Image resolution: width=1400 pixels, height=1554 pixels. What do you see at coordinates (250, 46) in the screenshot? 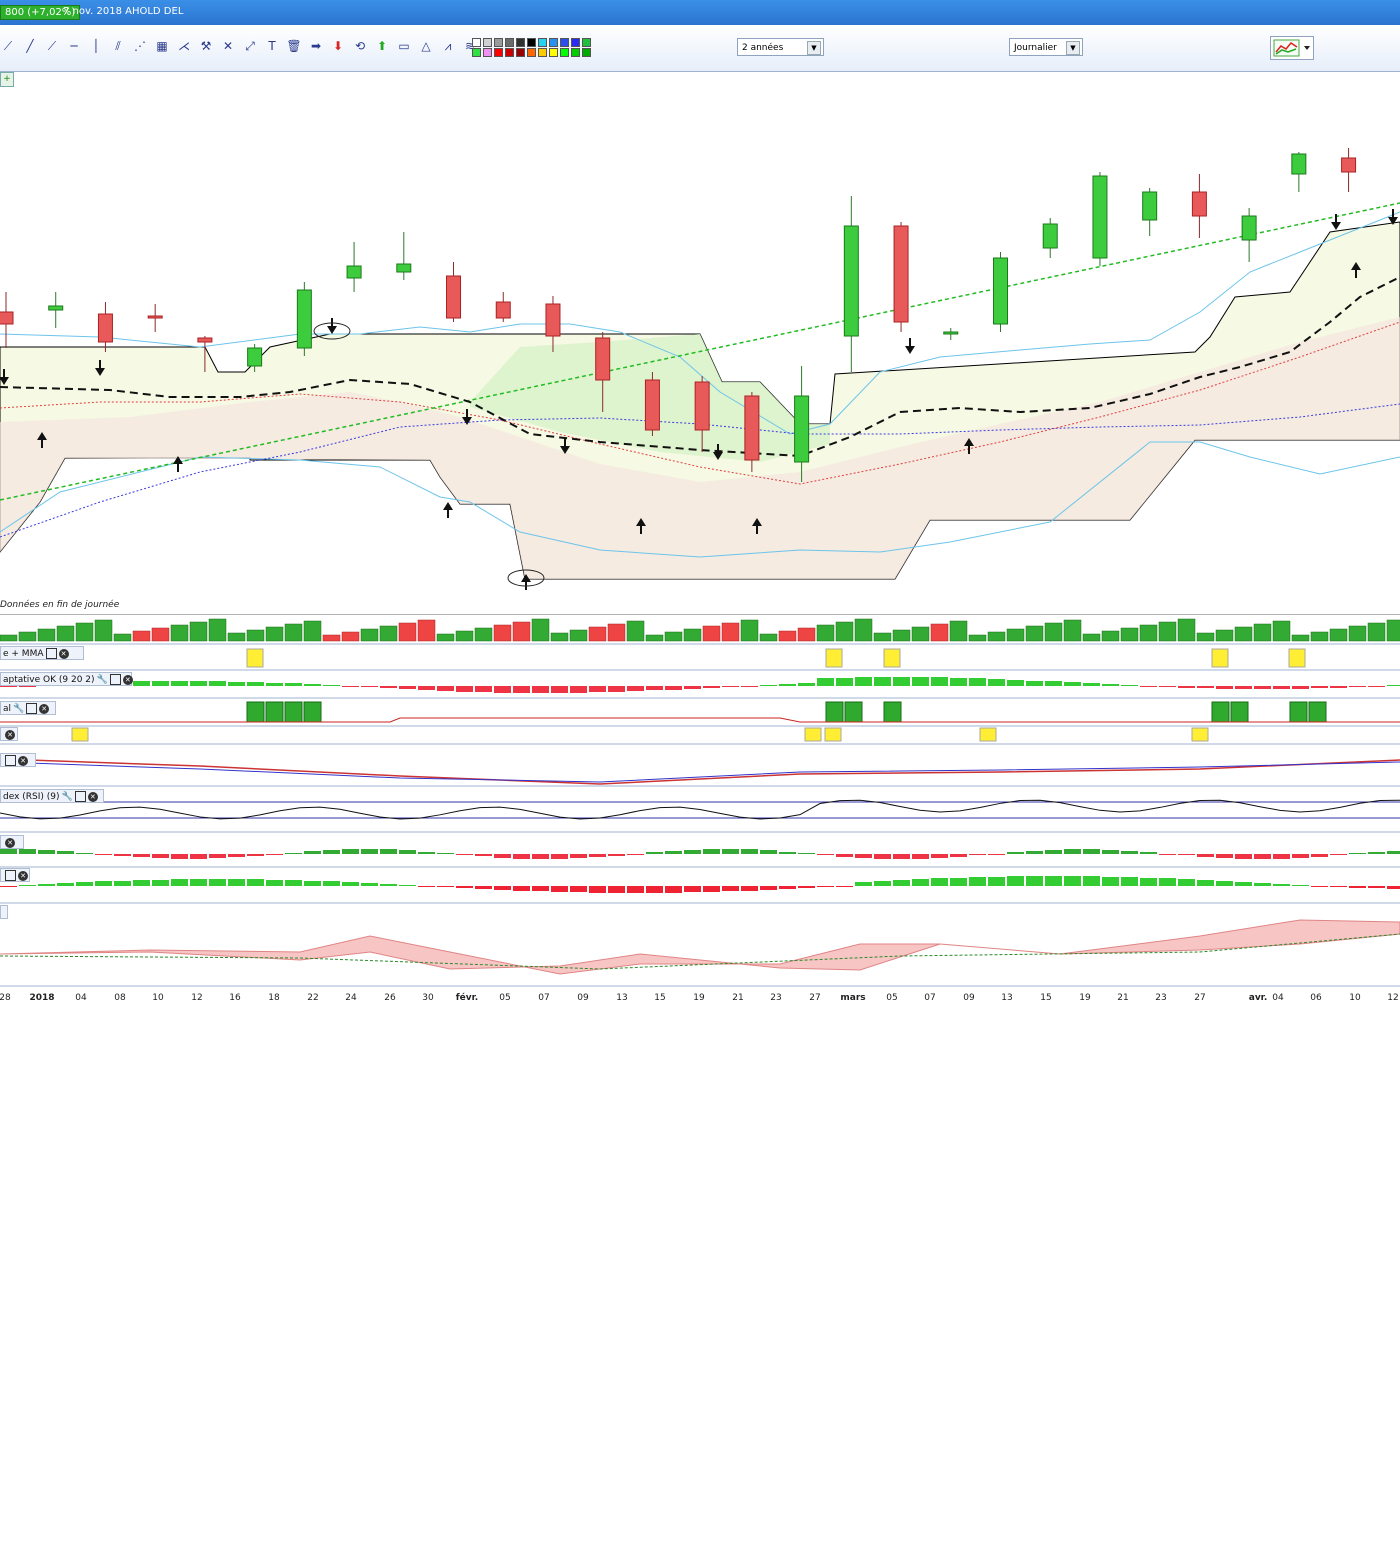
I see `ray-icon: ⤢` at bounding box center [250, 46].